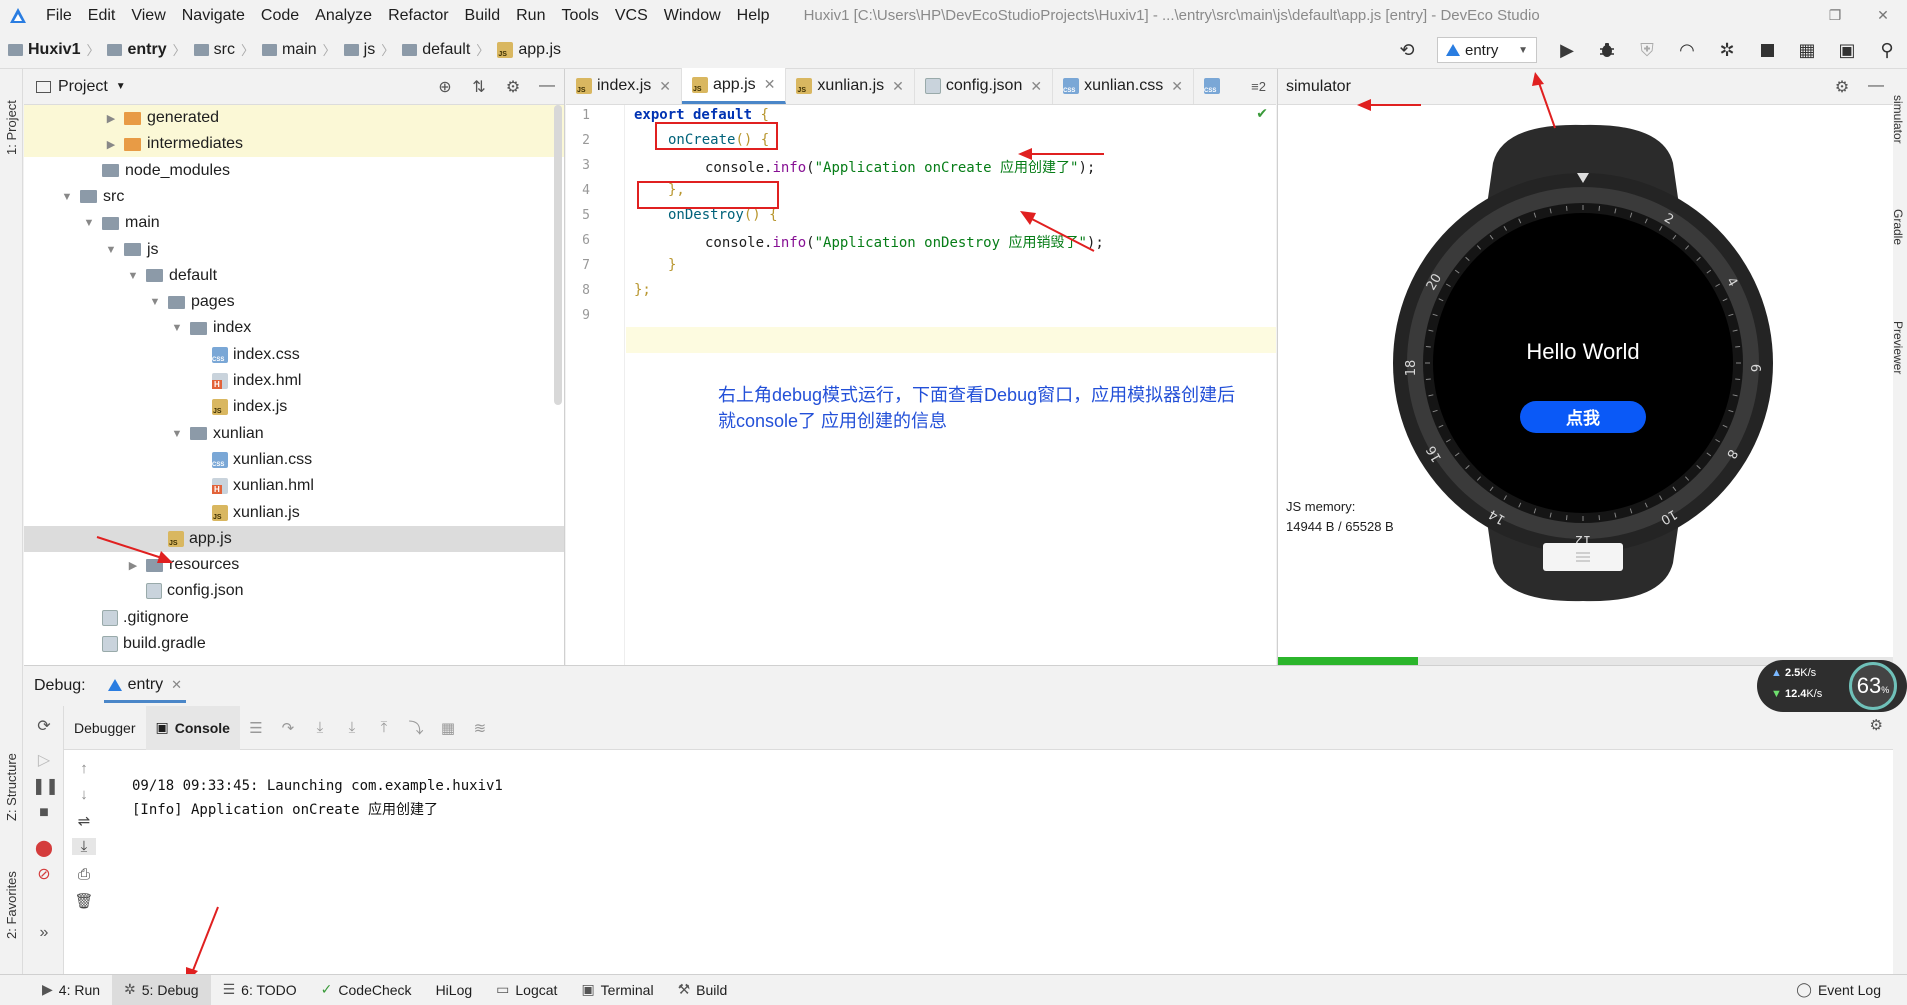  Describe the element at coordinates (260, 990) in the screenshot. I see `todo-tool-button: ☰ 6: TODO` at that location.